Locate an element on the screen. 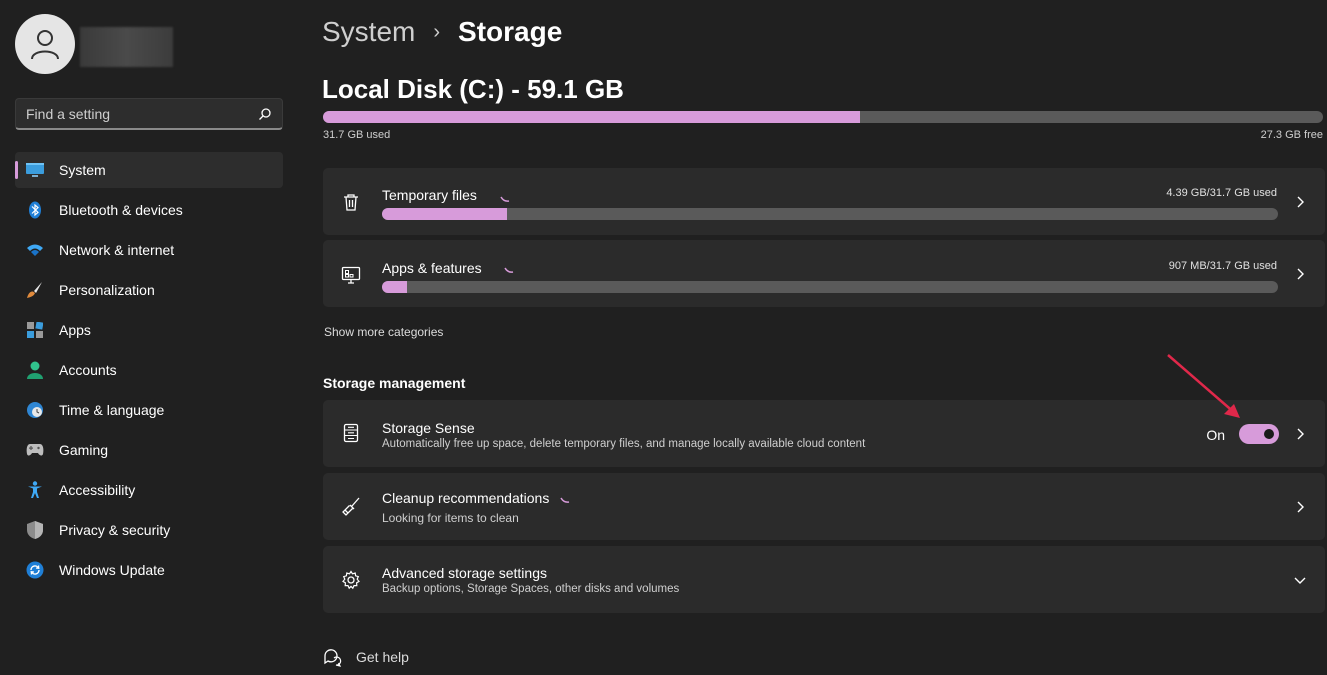  breadcrumb-system: System is located at coordinates (368, 32).